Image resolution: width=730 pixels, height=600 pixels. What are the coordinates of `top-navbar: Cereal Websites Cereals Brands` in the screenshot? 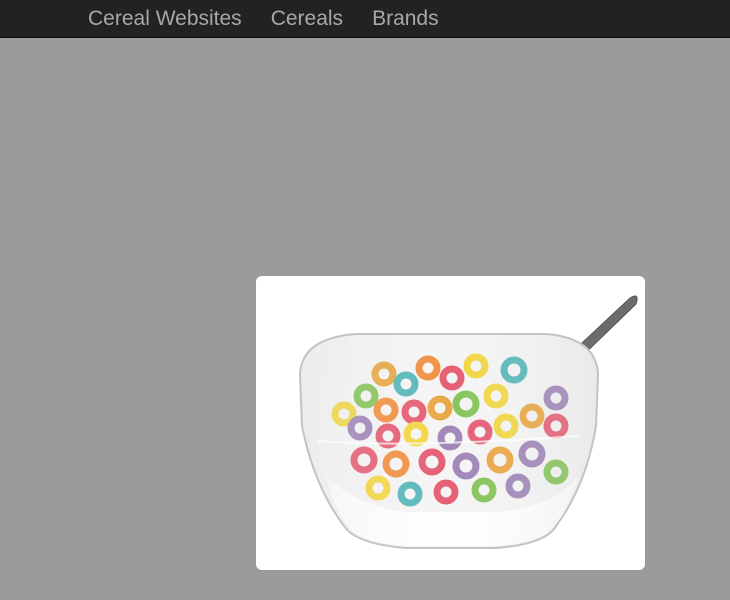 It's located at (365, 19).